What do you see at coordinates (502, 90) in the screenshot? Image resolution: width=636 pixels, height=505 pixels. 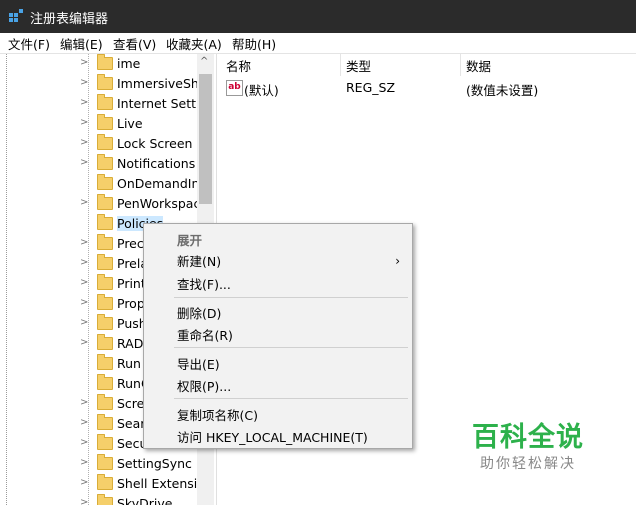 I see `value-data: (数值未设置)` at bounding box center [502, 90].